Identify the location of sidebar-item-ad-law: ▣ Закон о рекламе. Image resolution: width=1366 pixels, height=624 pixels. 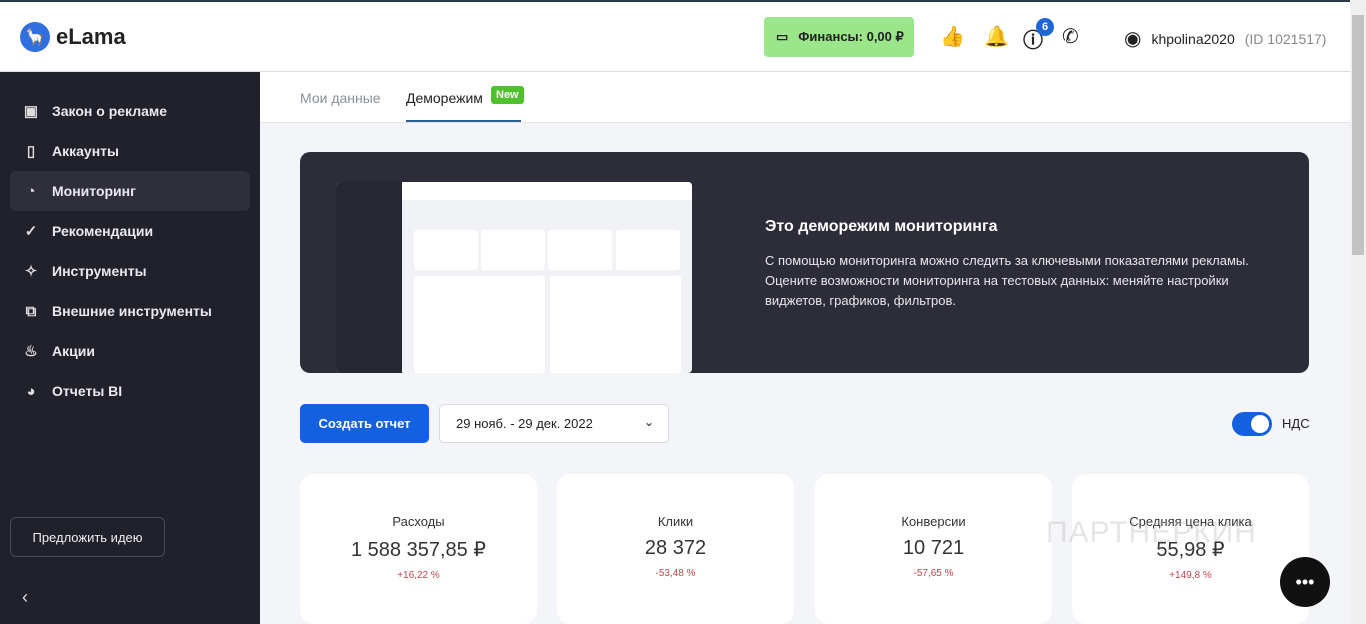
(130, 111).